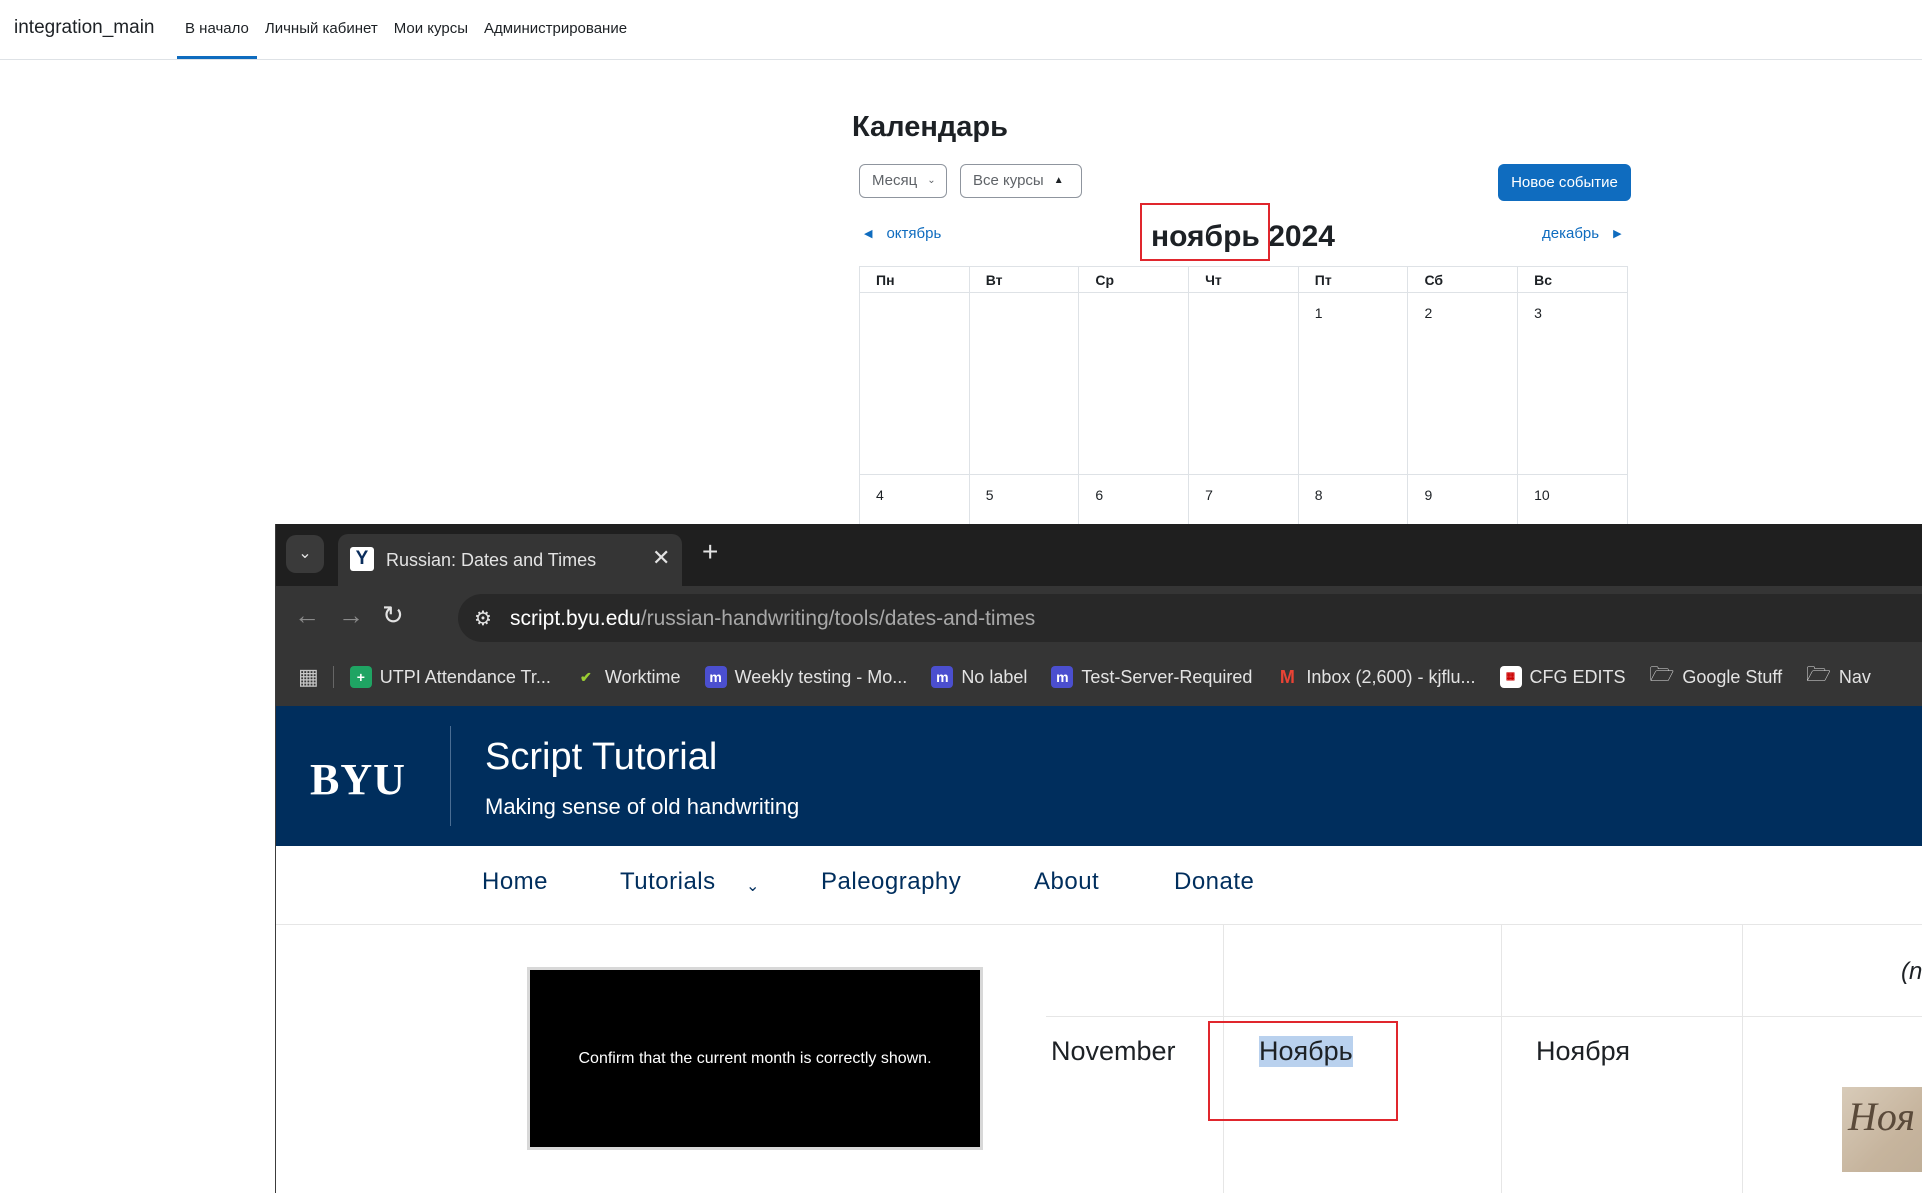 The width and height of the screenshot is (1922, 1193). Describe the element at coordinates (1099, 555) in the screenshot. I see `tab-strip: ⌄ Y Russian: Dates and Times ✕ +` at that location.